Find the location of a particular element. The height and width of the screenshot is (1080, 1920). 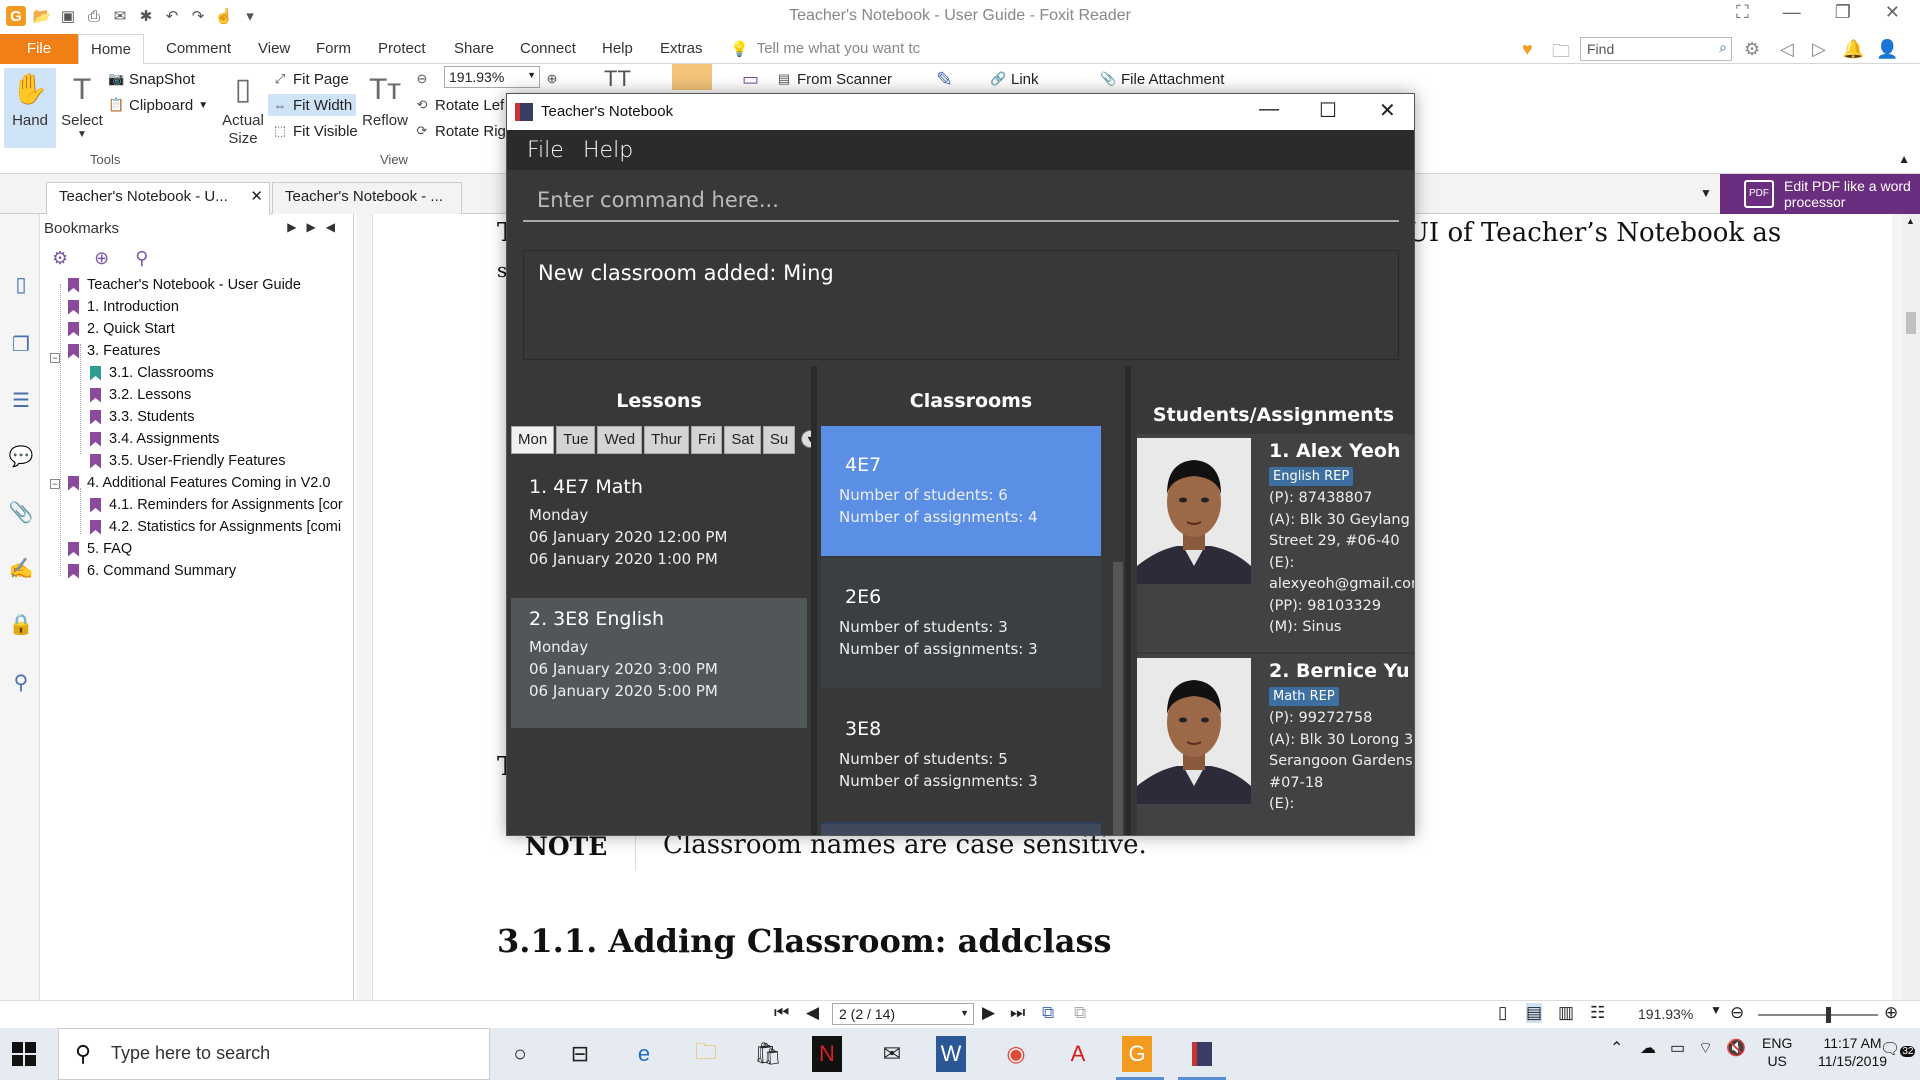

minimize-button: — is located at coordinates (1792, 12).